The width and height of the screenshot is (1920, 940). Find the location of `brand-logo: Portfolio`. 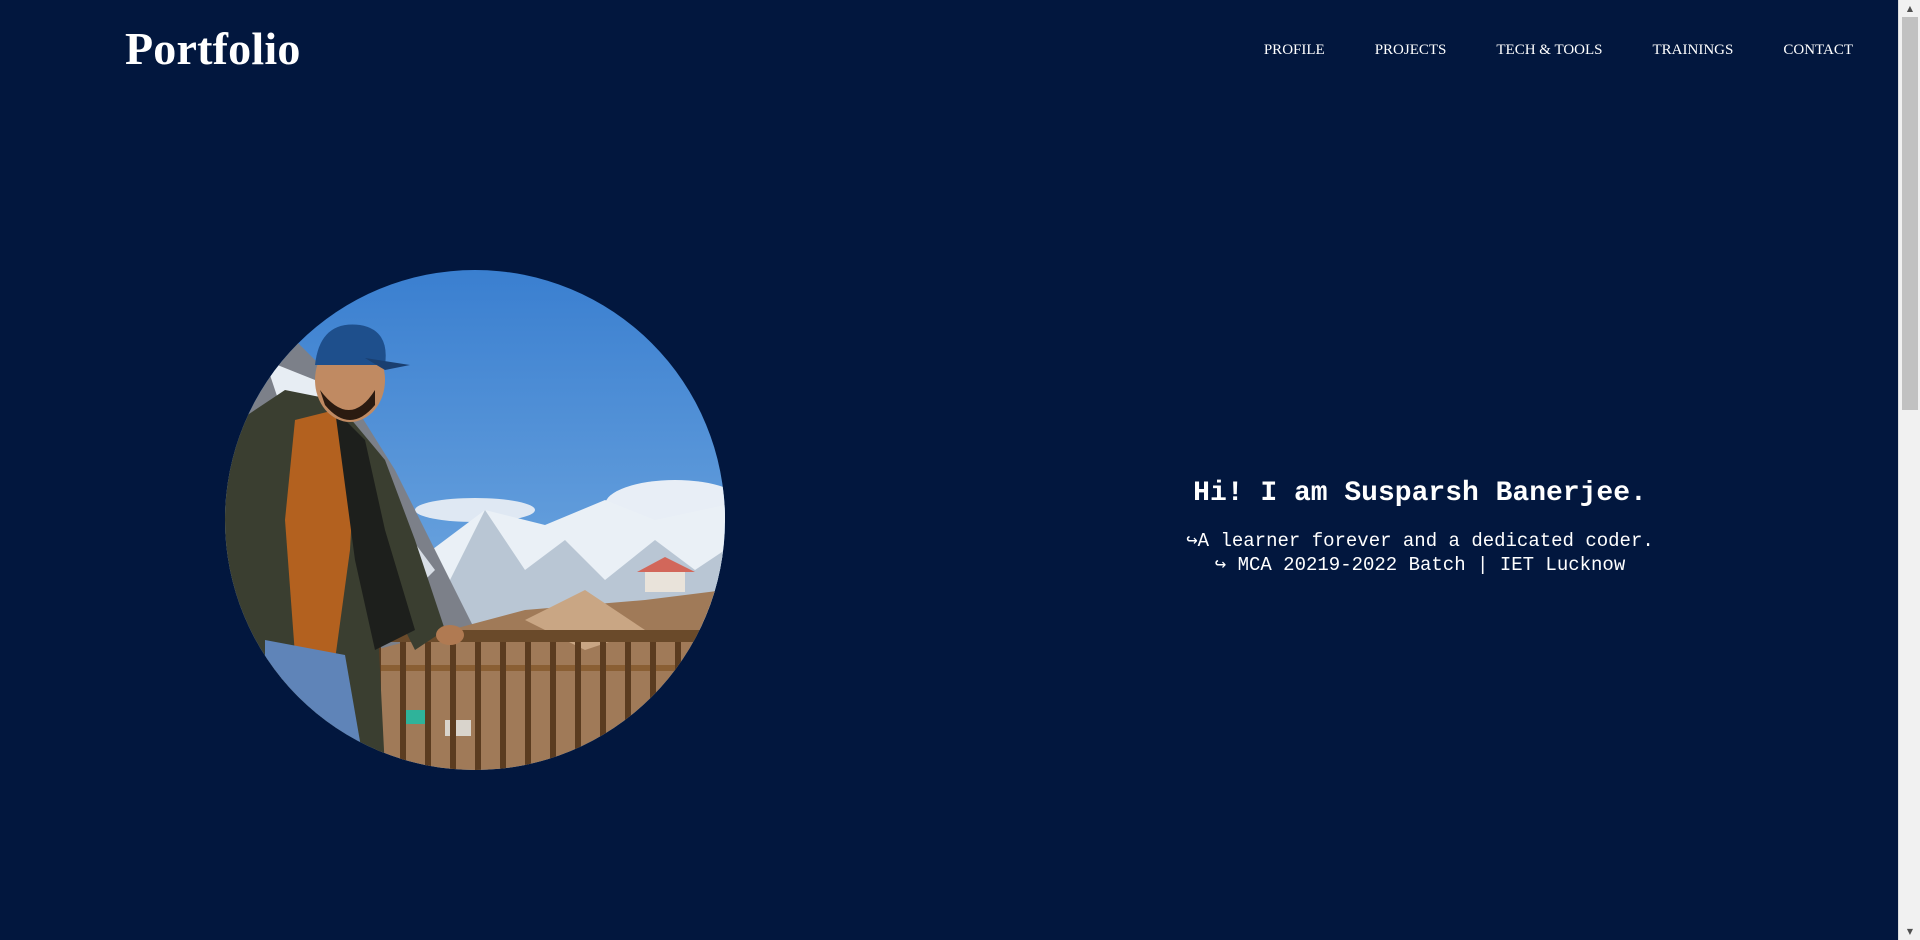

brand-logo: Portfolio is located at coordinates (213, 48).